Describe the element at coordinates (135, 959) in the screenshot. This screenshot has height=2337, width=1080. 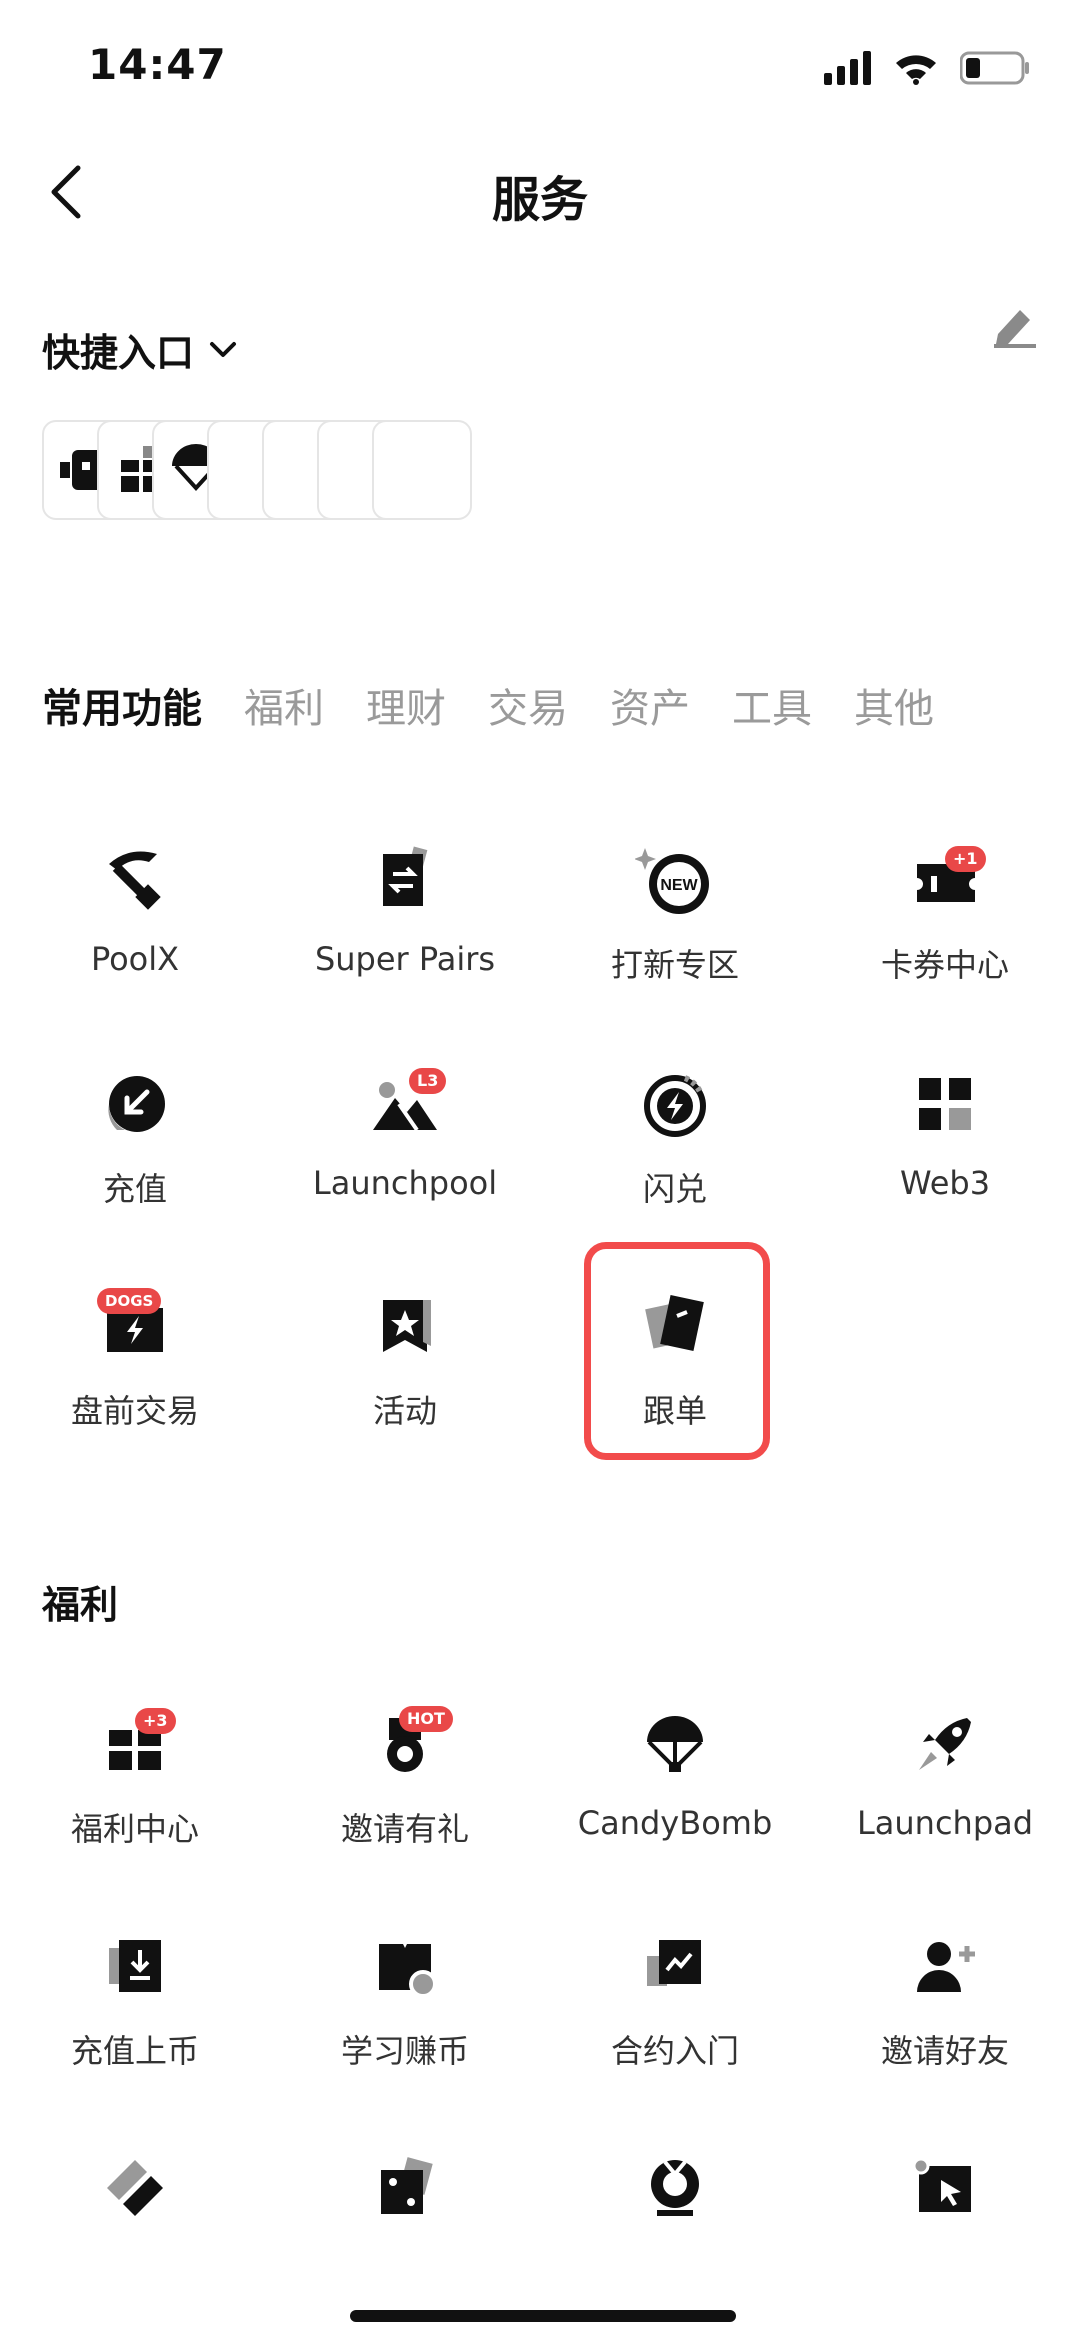
I see `service-label: PoolX` at that location.